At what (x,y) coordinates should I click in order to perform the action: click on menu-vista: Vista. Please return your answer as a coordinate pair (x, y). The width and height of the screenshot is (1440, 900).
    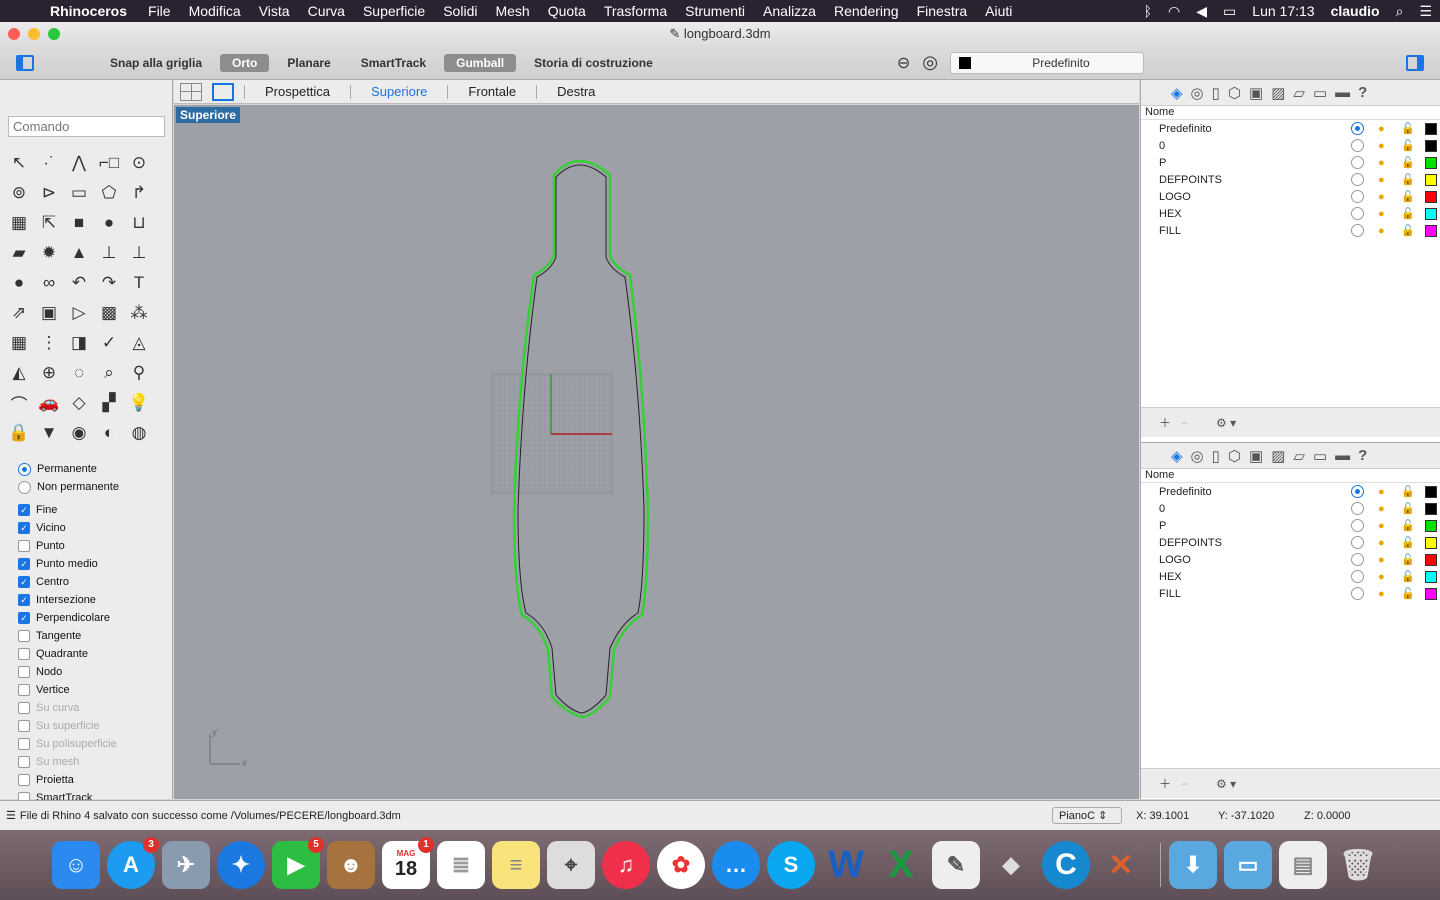
    Looking at the image, I should click on (274, 11).